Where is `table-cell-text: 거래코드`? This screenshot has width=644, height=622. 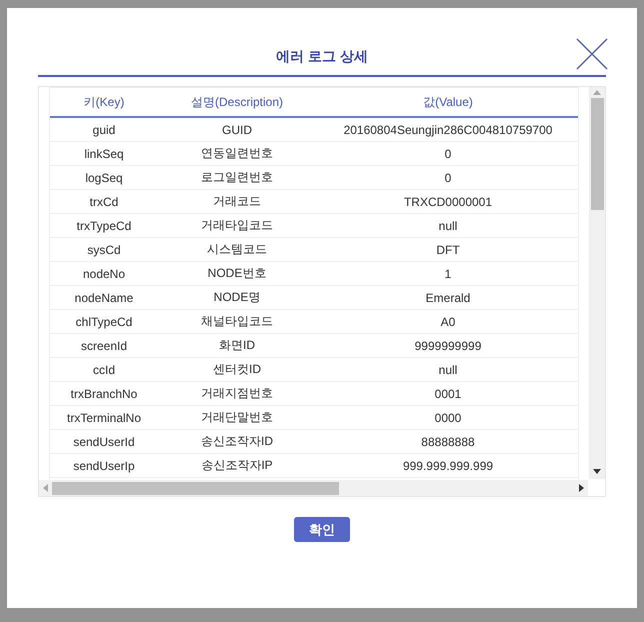
table-cell-text: 거래코드 is located at coordinates (237, 201).